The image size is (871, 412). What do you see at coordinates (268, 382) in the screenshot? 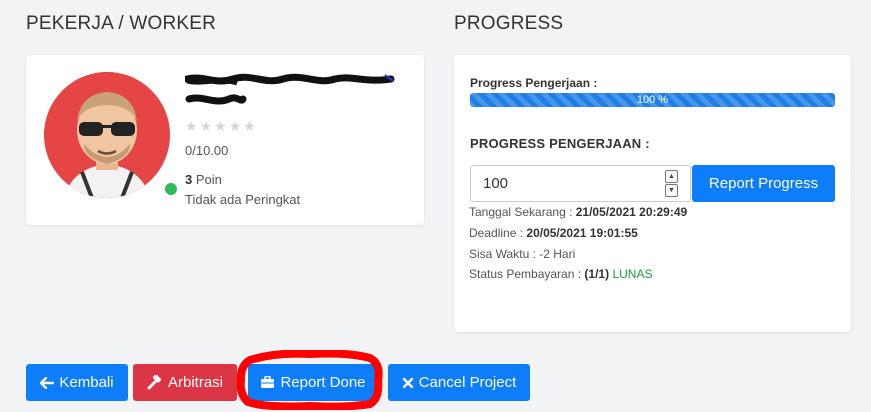
I see `briefcase-icon` at bounding box center [268, 382].